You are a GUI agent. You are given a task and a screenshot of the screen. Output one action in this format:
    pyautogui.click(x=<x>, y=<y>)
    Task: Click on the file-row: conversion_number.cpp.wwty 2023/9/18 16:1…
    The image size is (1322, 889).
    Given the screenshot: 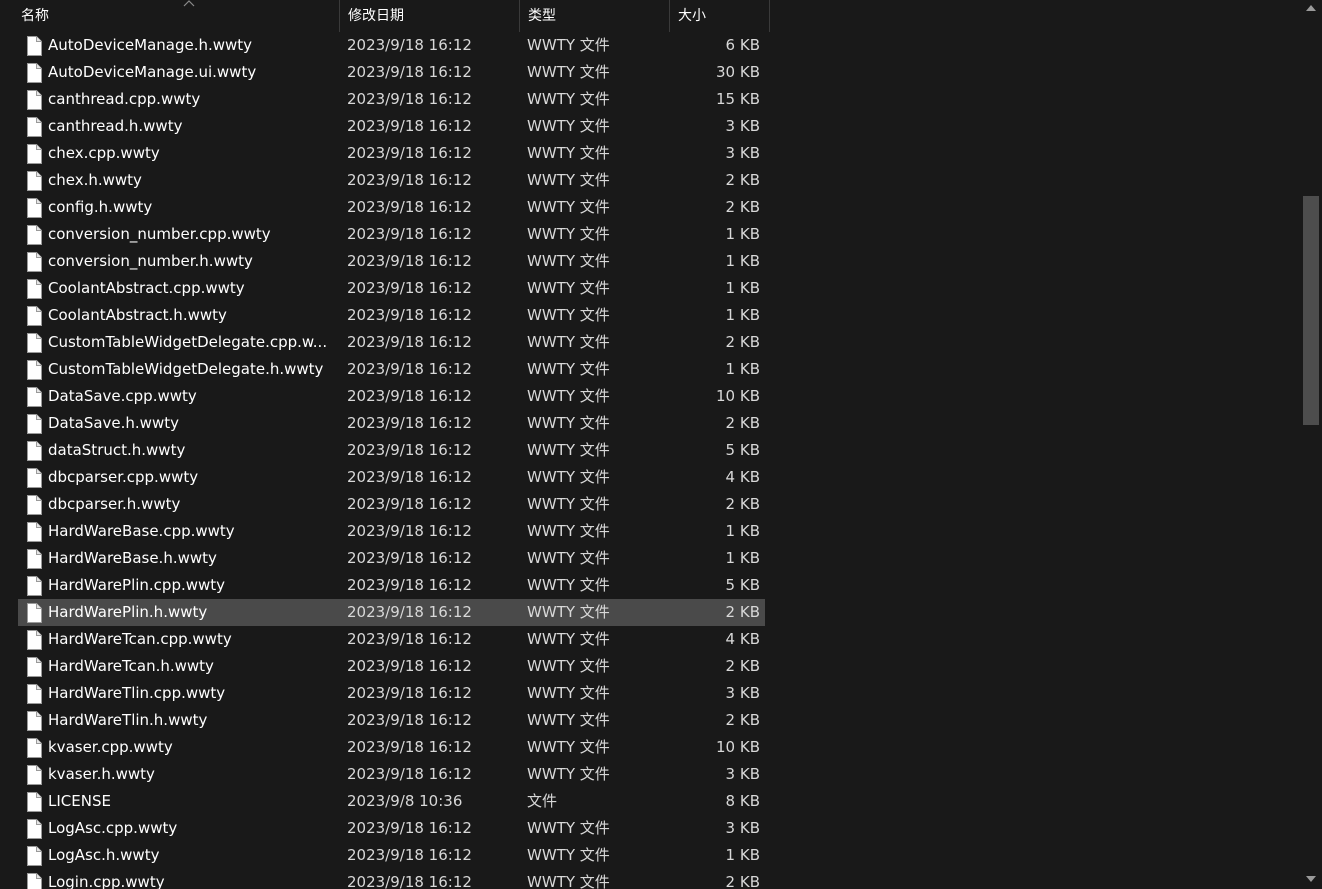 What is the action you would take?
    pyautogui.click(x=385, y=234)
    